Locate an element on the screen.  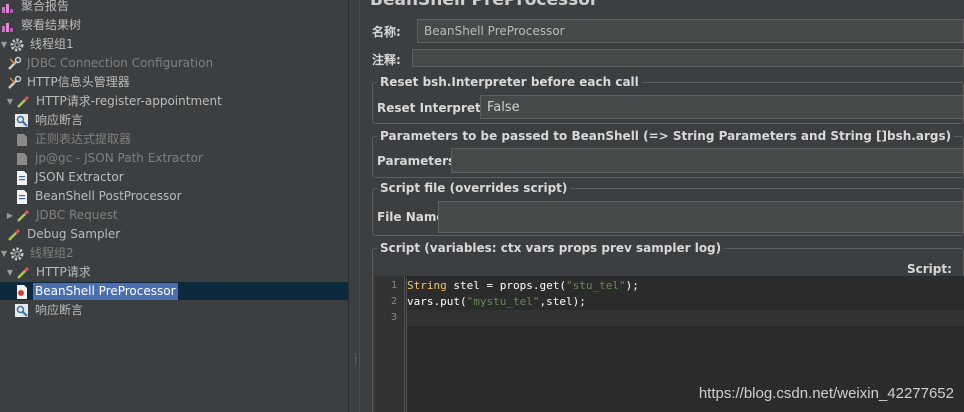
tree-item: BeanShell PreProcessor is located at coordinates (96, 291).